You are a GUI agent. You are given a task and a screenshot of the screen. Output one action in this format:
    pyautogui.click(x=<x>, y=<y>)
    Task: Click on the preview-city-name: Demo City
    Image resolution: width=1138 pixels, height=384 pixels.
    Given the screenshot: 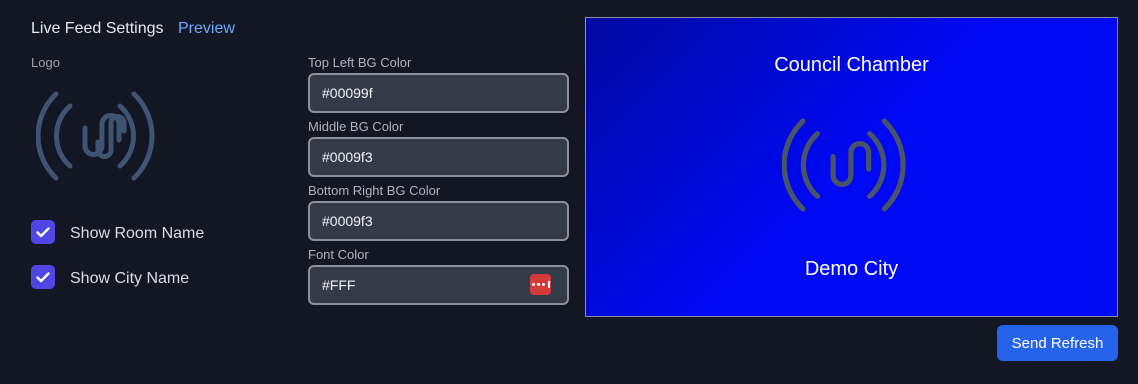 What is the action you would take?
    pyautogui.click(x=851, y=269)
    